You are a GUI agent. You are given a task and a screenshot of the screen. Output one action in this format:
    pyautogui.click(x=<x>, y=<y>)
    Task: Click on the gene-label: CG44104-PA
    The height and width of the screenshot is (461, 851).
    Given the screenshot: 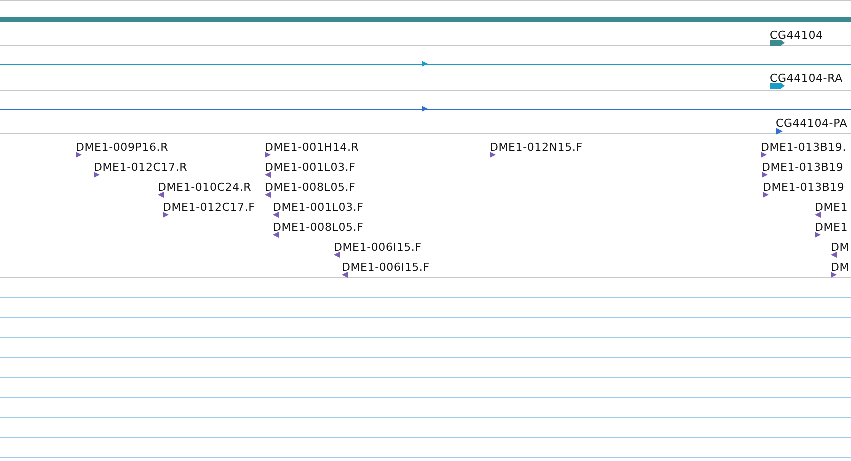 What is the action you would take?
    pyautogui.click(x=812, y=123)
    